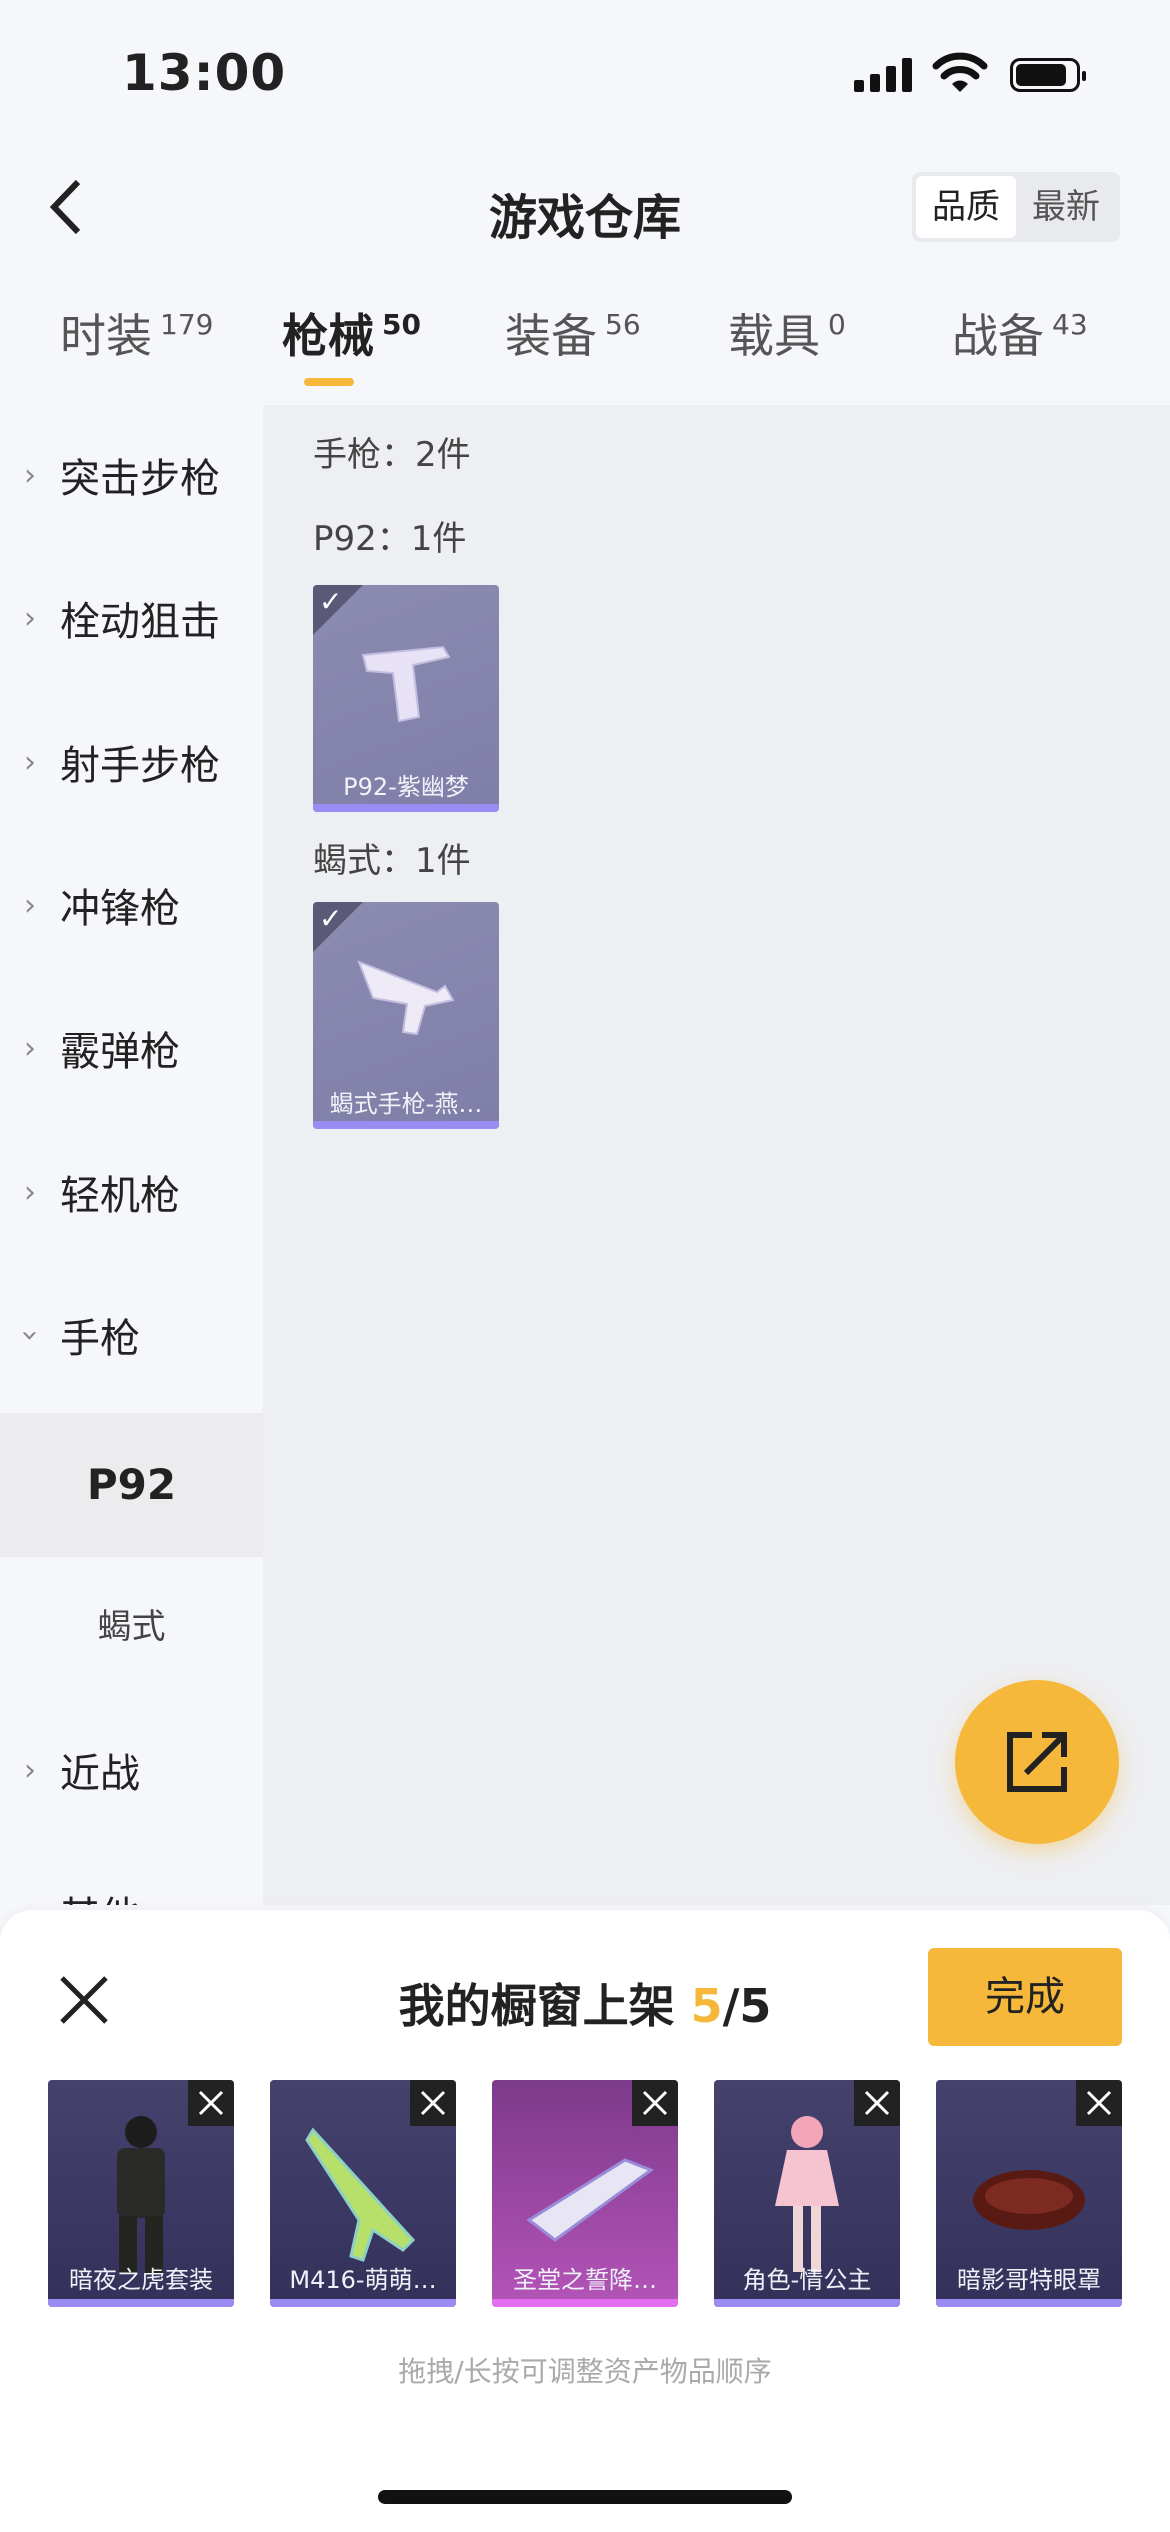 The height and width of the screenshot is (2532, 1170). What do you see at coordinates (590, 2200) in the screenshot?
I see `blade-icon` at bounding box center [590, 2200].